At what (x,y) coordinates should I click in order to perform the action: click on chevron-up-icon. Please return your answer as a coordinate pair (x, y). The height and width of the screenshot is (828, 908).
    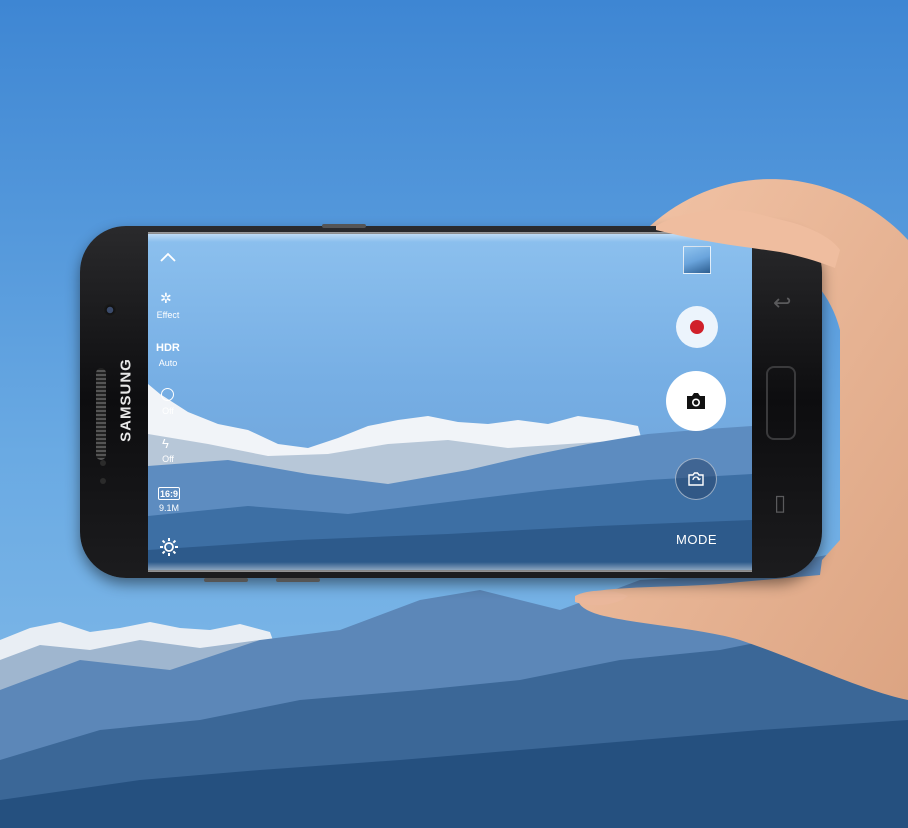
    Looking at the image, I should click on (168, 259).